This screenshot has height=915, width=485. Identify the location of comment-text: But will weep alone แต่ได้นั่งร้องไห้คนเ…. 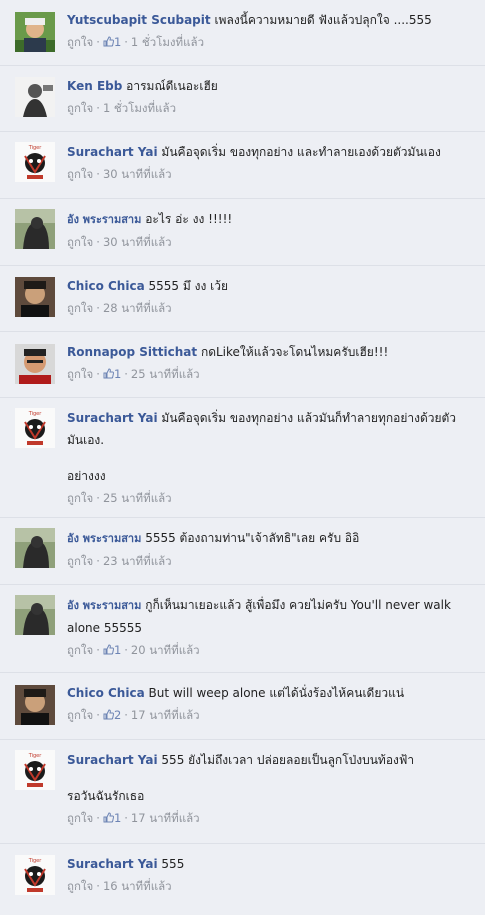
(276, 693).